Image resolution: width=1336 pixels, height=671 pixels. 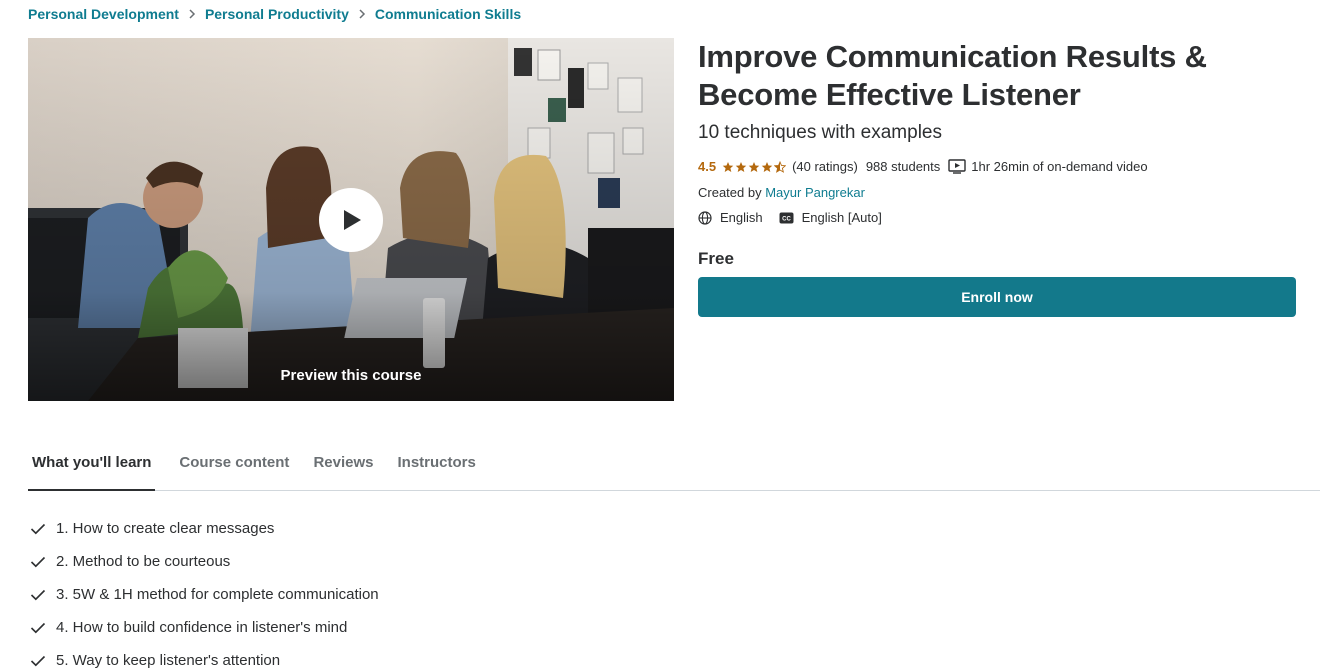 I want to click on enroll-button: Enroll now, so click(x=997, y=297).